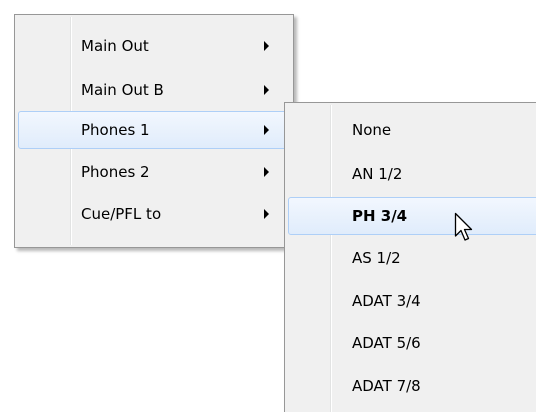 The width and height of the screenshot is (536, 412). Describe the element at coordinates (372, 130) in the screenshot. I see `submenu-item-label: None` at that location.